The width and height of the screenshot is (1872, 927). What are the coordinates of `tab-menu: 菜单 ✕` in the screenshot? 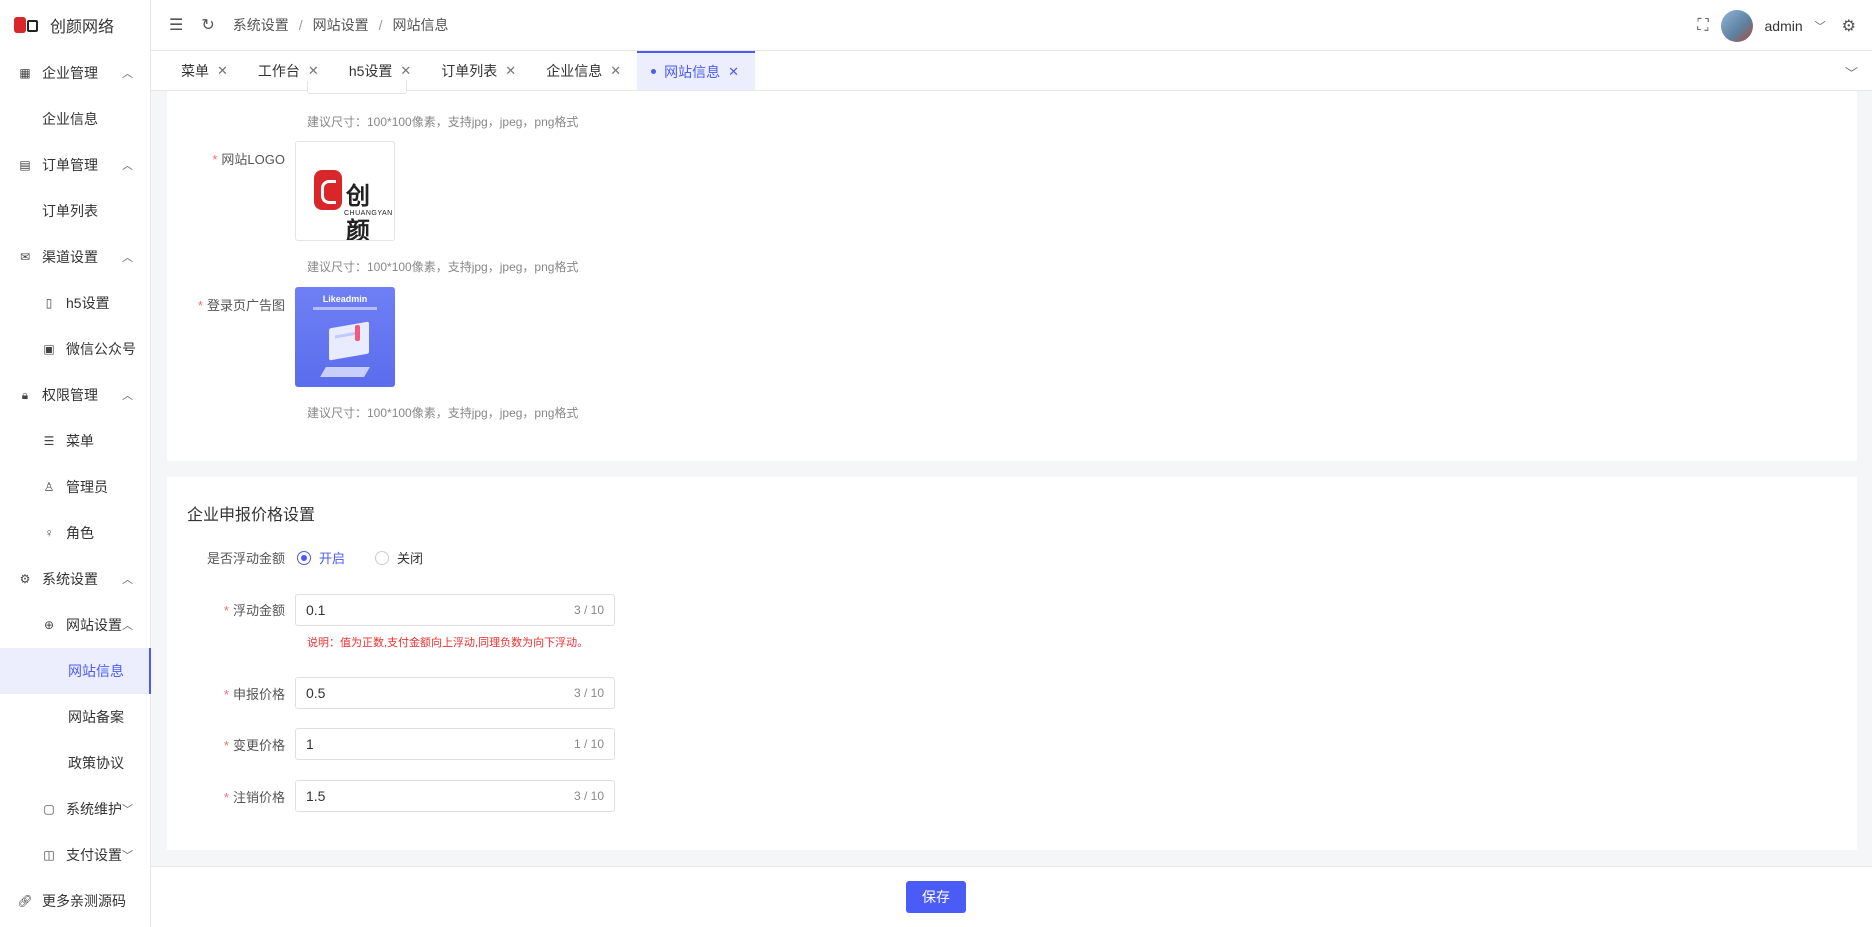 It's located at (205, 70).